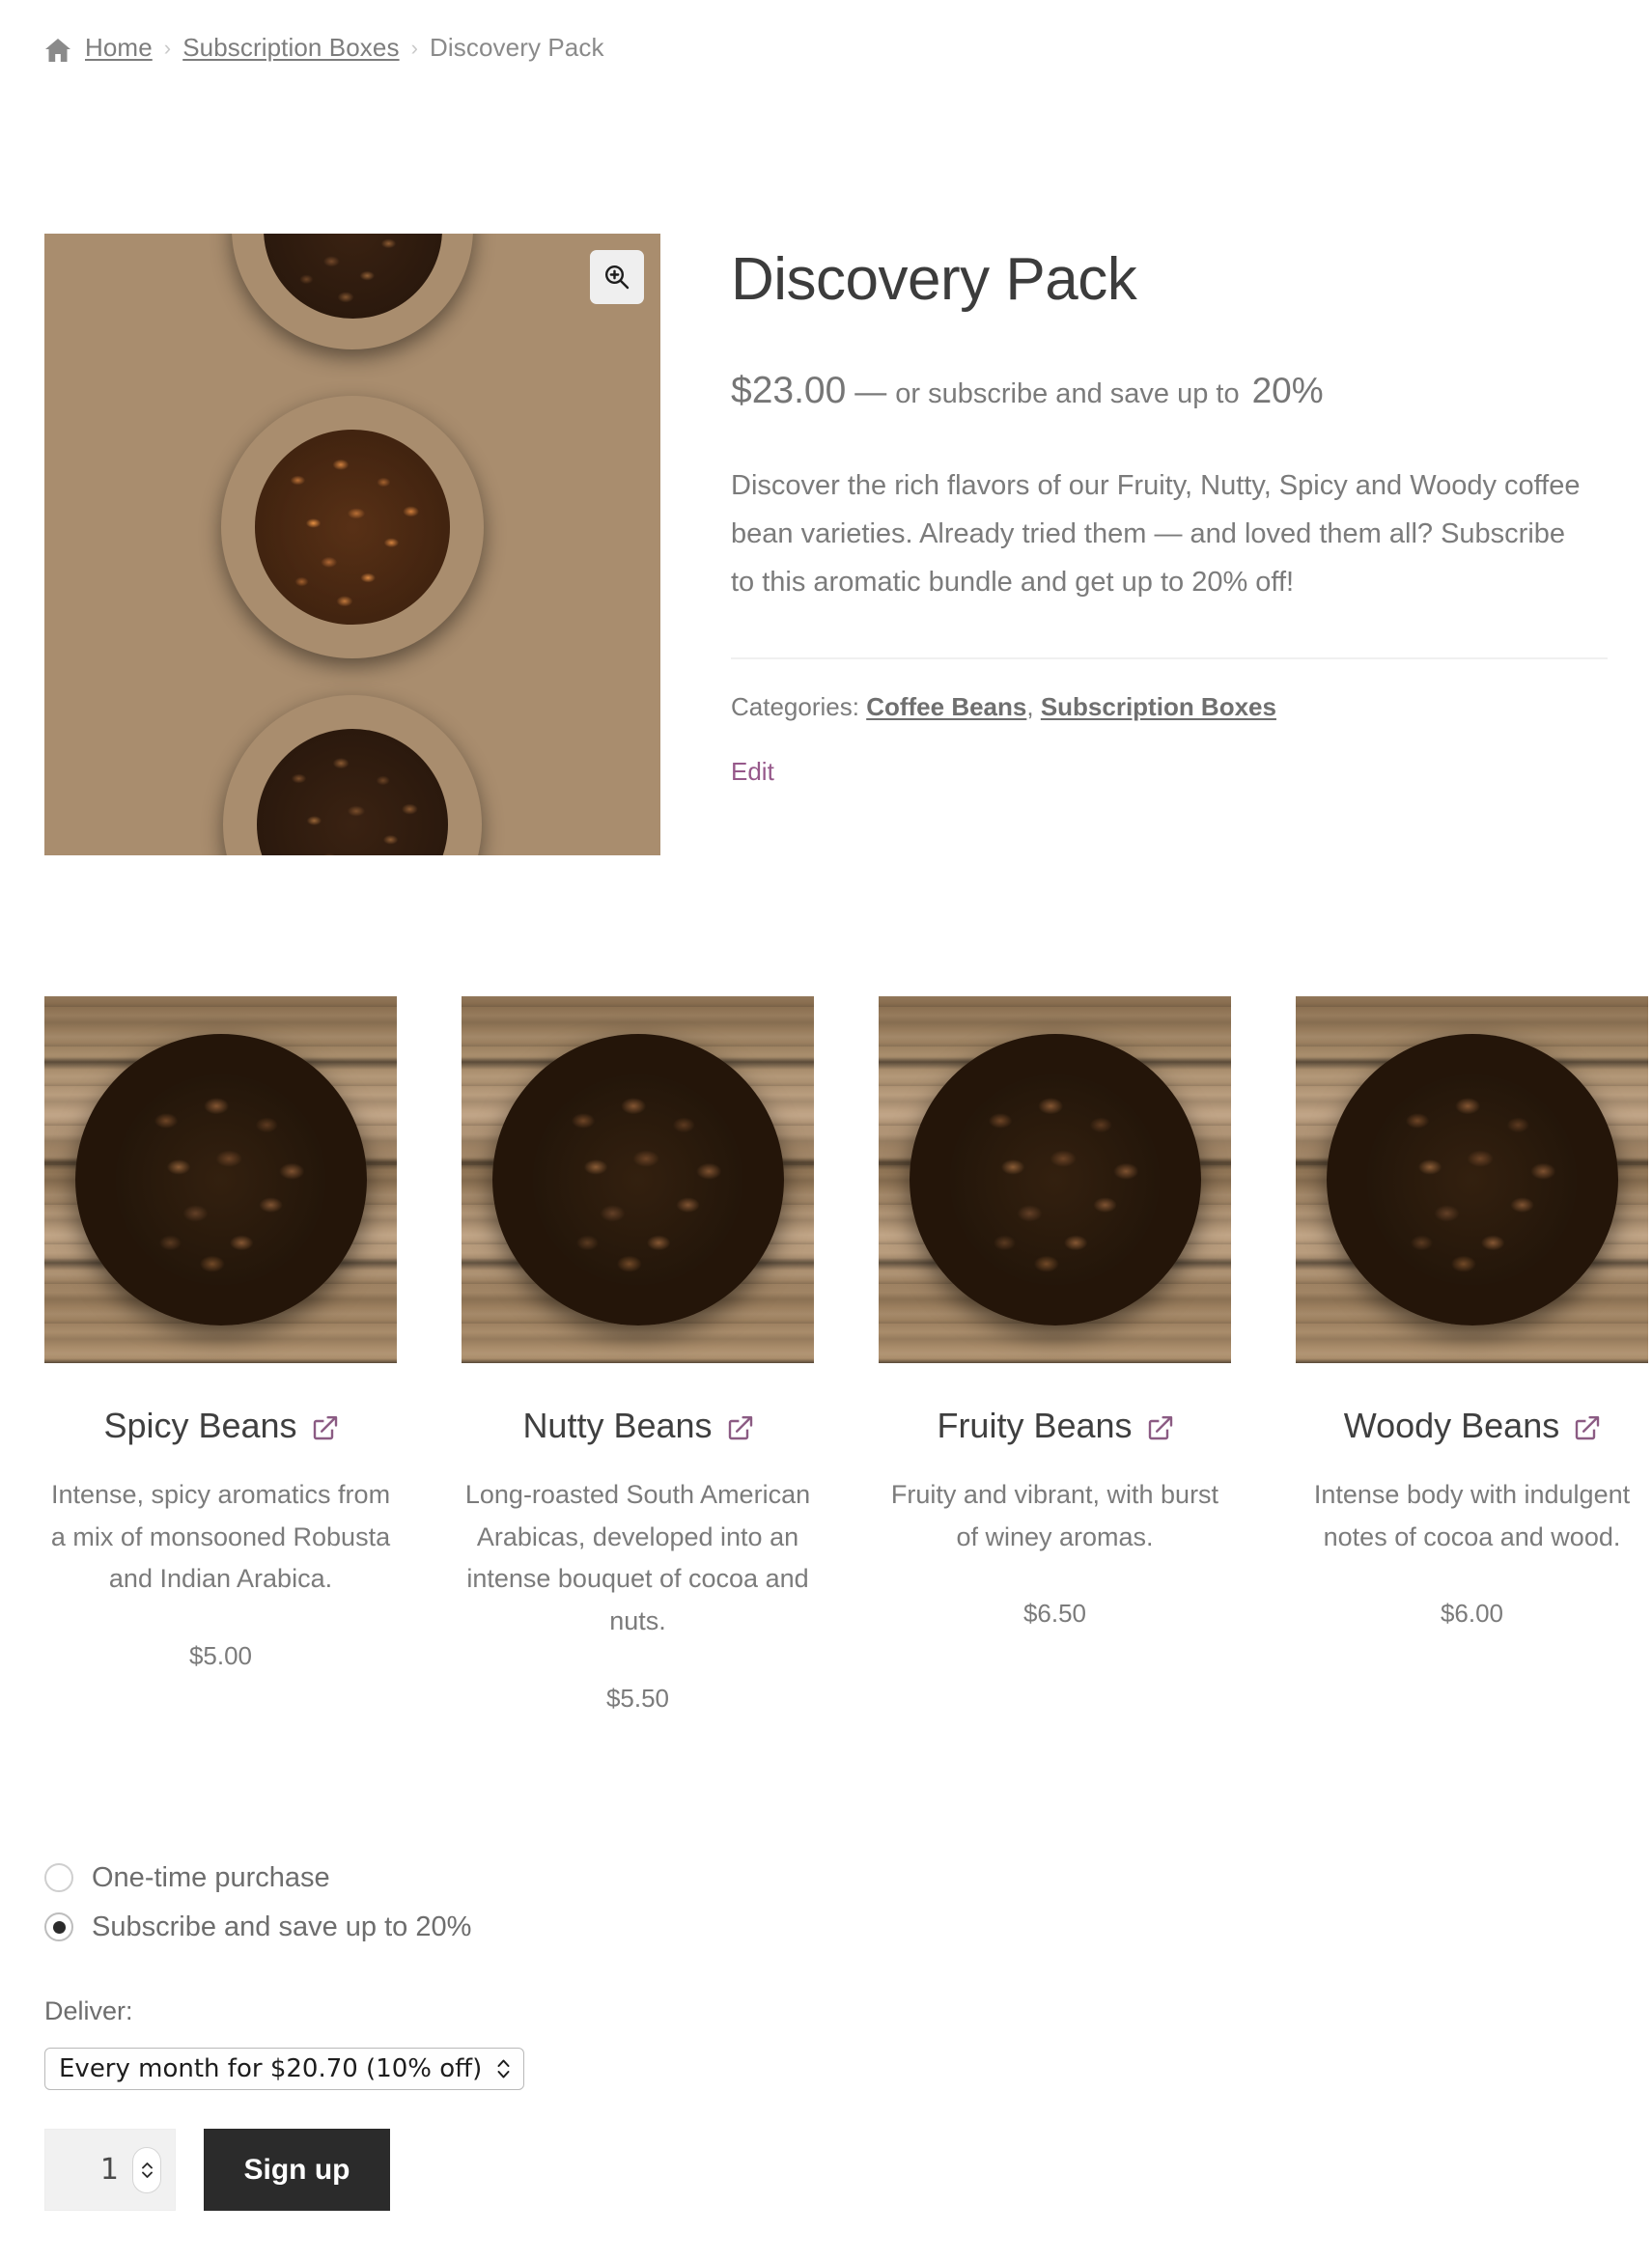 The height and width of the screenshot is (2260, 1652). Describe the element at coordinates (1158, 706) in the screenshot. I see `category-link-subscription-boxes: Subscription Boxes` at that location.